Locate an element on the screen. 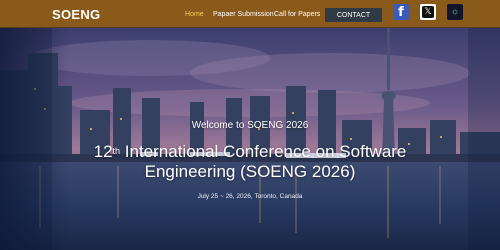 This screenshot has width=500, height=250. app-icon: ⌬ is located at coordinates (455, 12).